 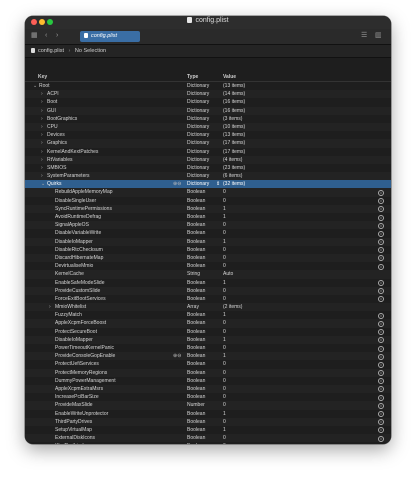 What do you see at coordinates (208, 283) in the screenshot?
I see `table-row: EnableSafeModeSlide Boolean 1 ⇕` at bounding box center [208, 283].